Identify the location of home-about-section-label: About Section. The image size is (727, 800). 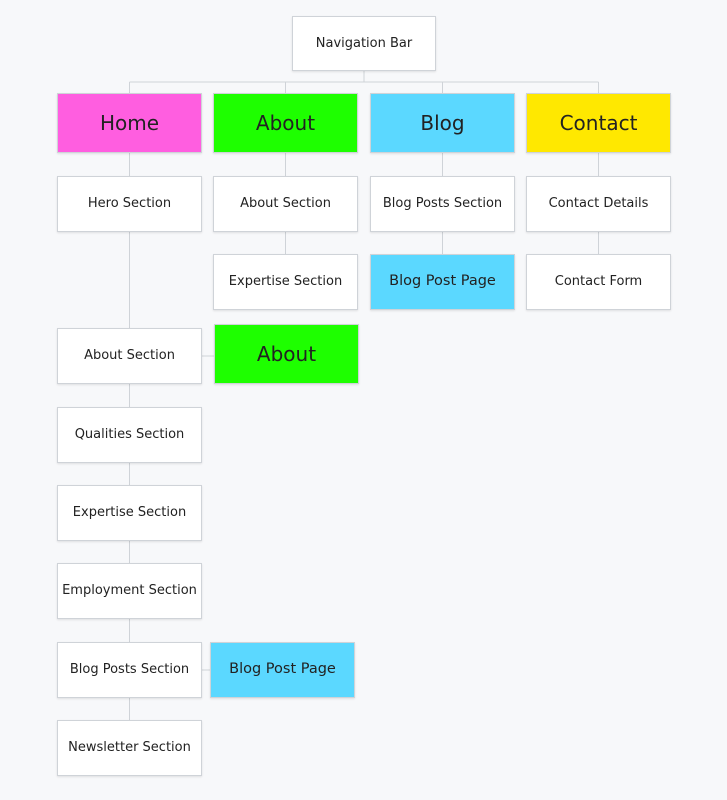
(129, 356).